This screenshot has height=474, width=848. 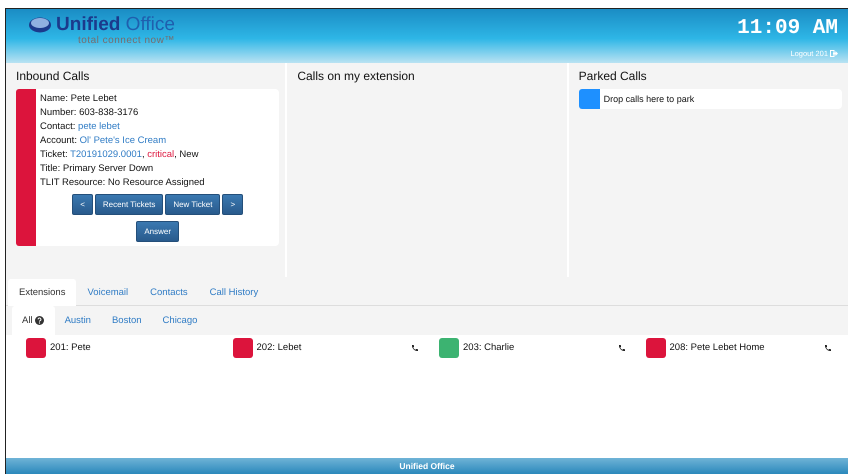 What do you see at coordinates (540, 347) in the screenshot?
I see `extension-label: 203: Charlie` at bounding box center [540, 347].